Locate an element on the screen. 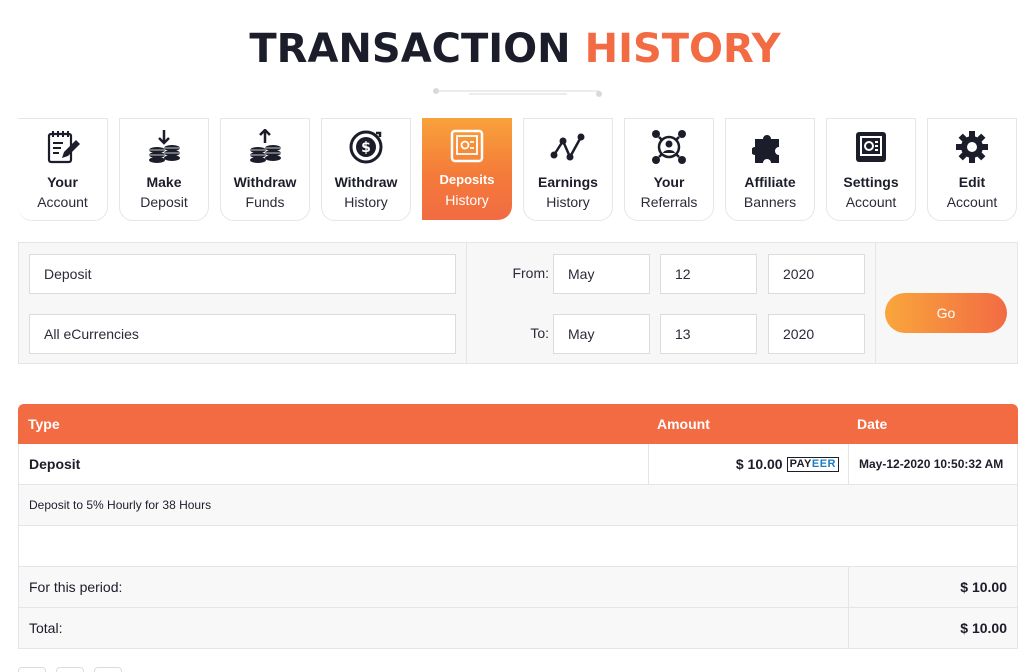 The image size is (1030, 672). from-year-select: 2020 is located at coordinates (816, 274).